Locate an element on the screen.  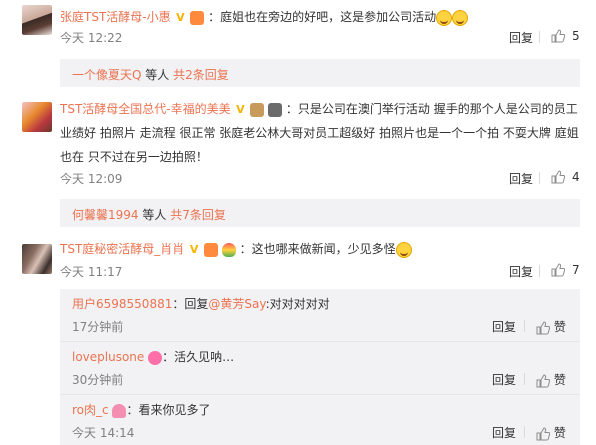
comment-time: 今天 12:09 is located at coordinates (91, 179).